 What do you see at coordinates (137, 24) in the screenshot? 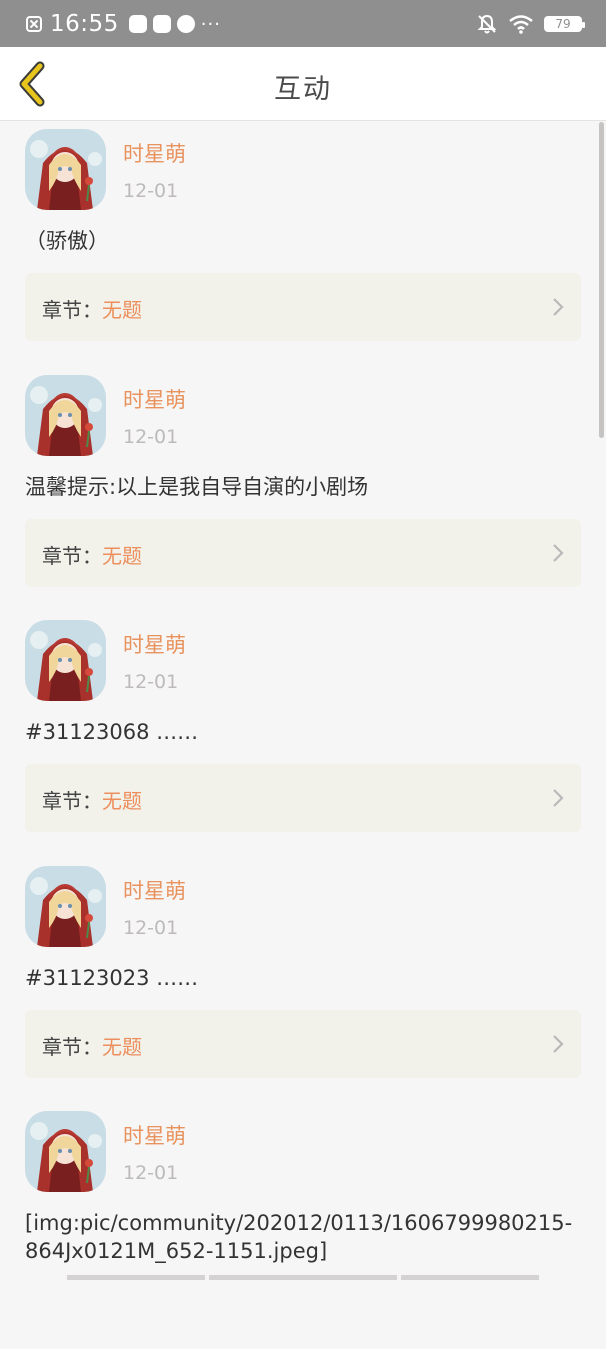
I see `video-app-icon` at bounding box center [137, 24].